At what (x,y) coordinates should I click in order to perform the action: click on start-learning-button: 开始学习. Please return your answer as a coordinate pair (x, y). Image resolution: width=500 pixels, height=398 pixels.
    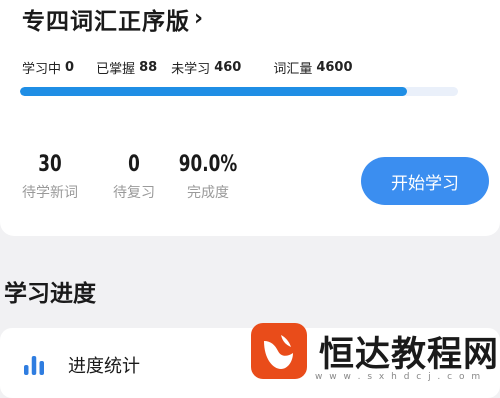
    Looking at the image, I should click on (425, 181).